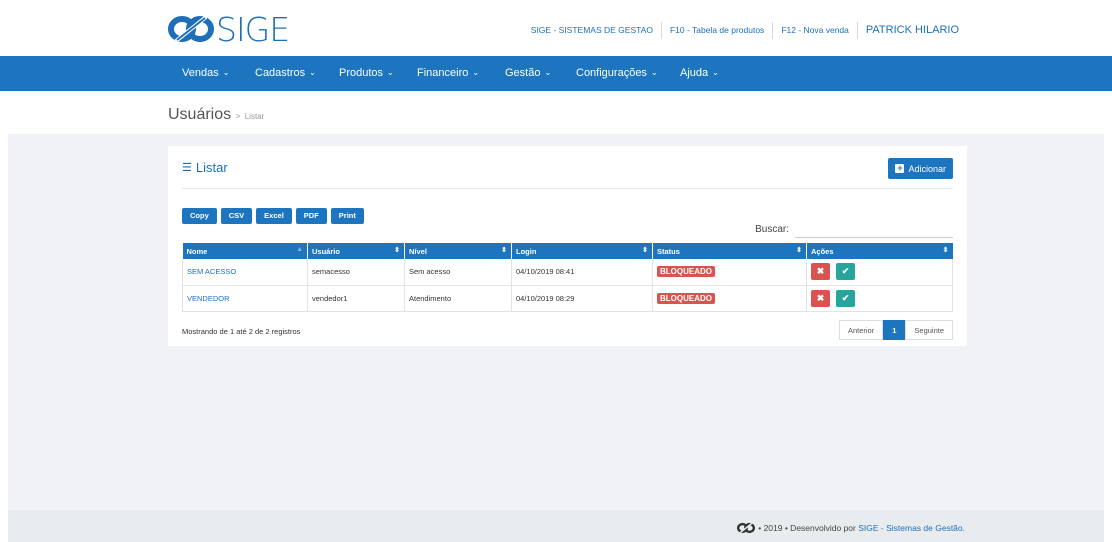  Describe the element at coordinates (211, 167) in the screenshot. I see `panel-title-text: Listar` at that location.